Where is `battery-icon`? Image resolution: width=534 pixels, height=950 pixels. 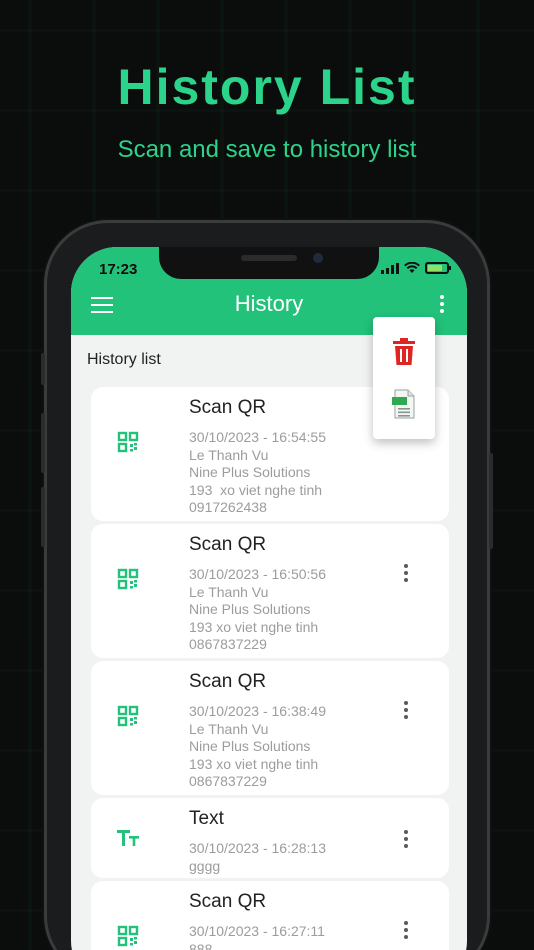 battery-icon is located at coordinates (438, 268).